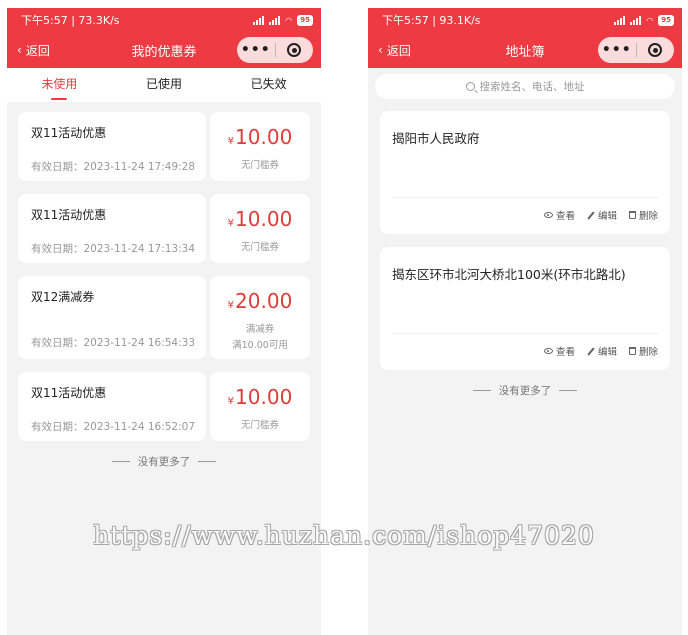 The width and height of the screenshot is (688, 635). I want to click on coupon-info: 双11活动优惠 有效日期：2023-11-24 17:13:34, so click(112, 228).